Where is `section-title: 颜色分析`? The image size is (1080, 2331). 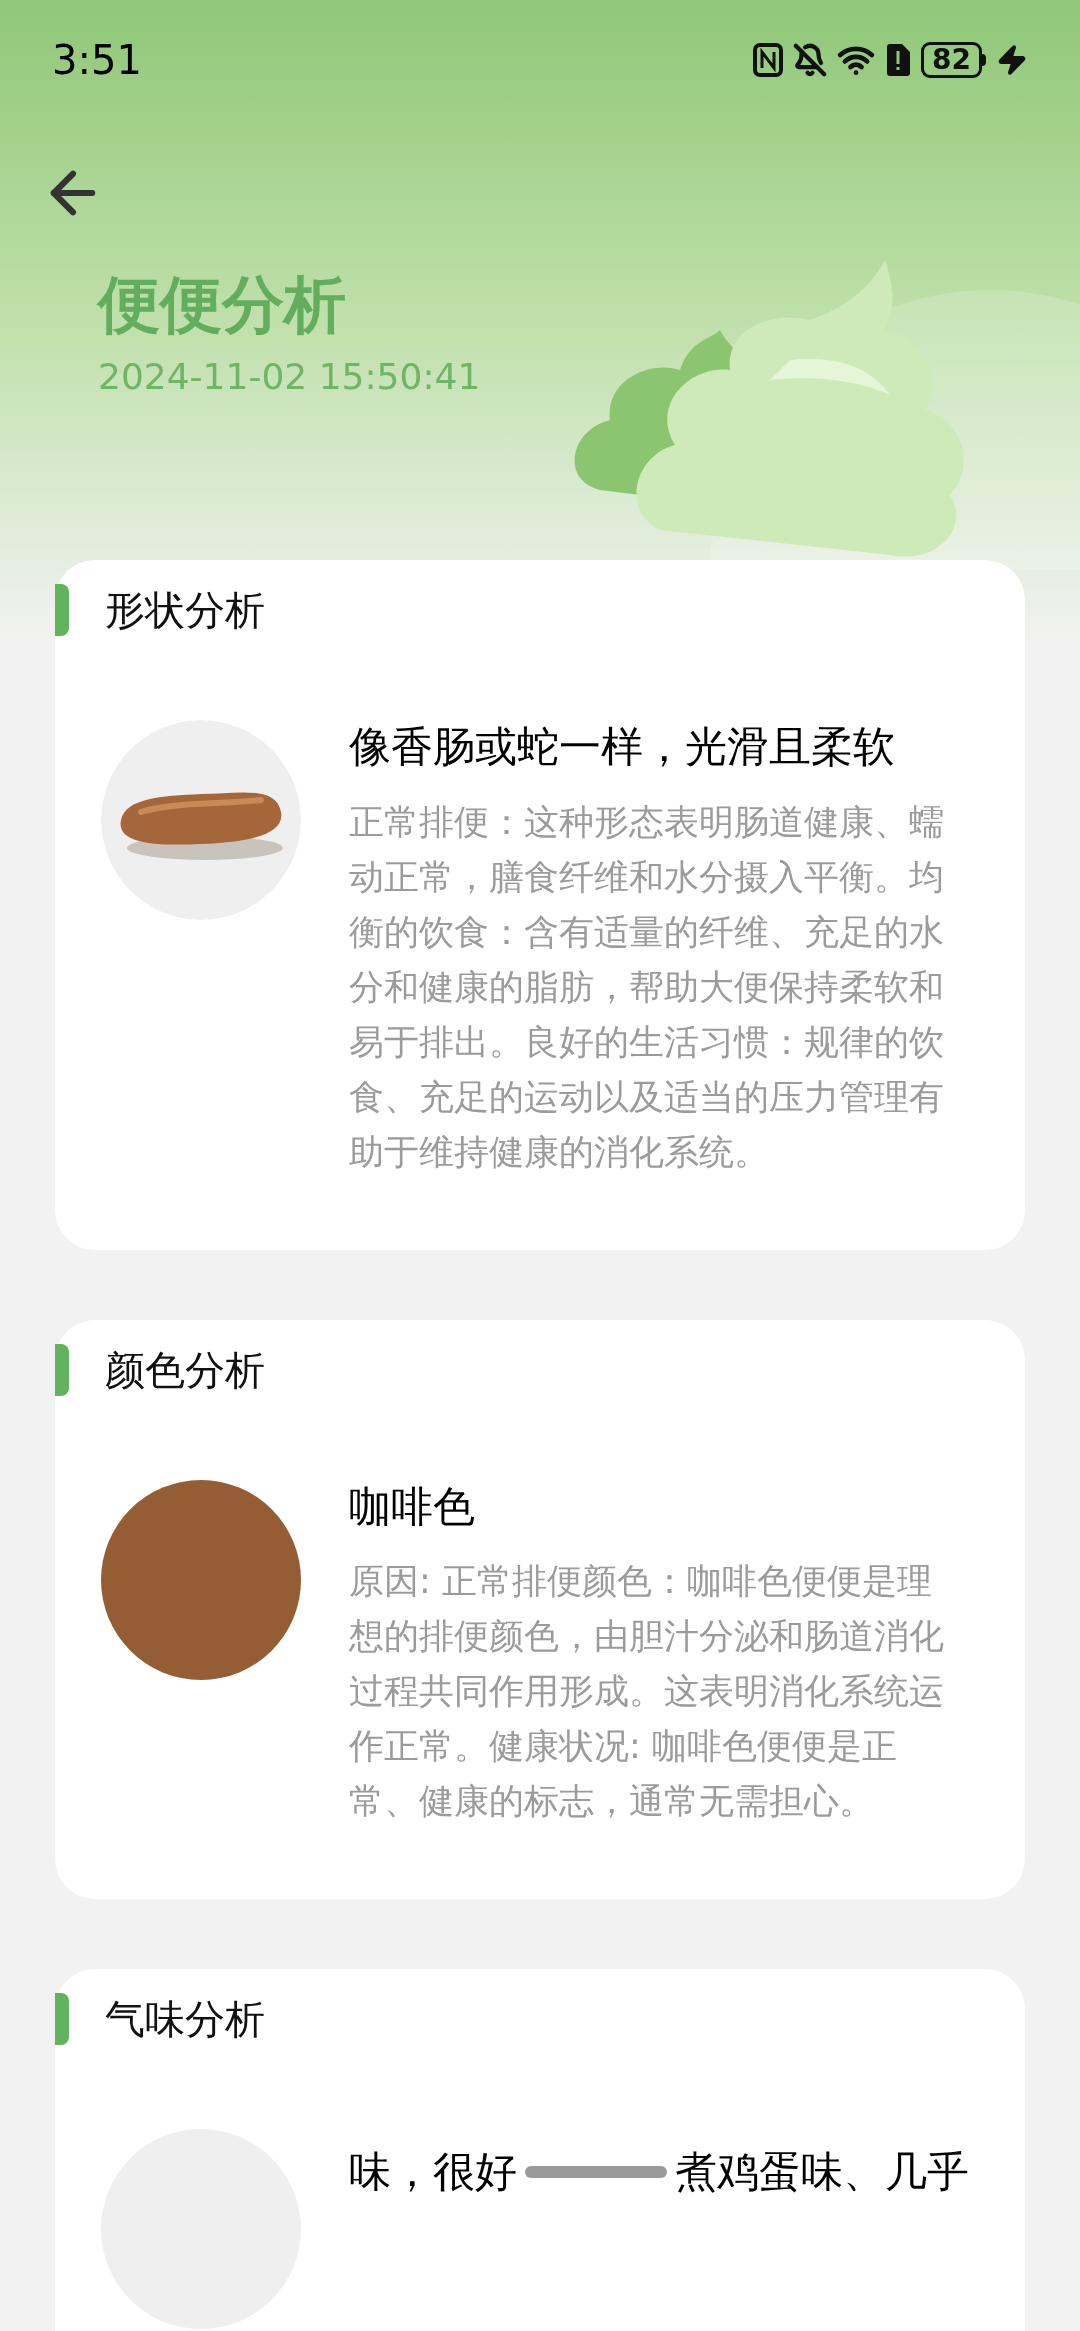
section-title: 颜色分析 is located at coordinates (185, 1370).